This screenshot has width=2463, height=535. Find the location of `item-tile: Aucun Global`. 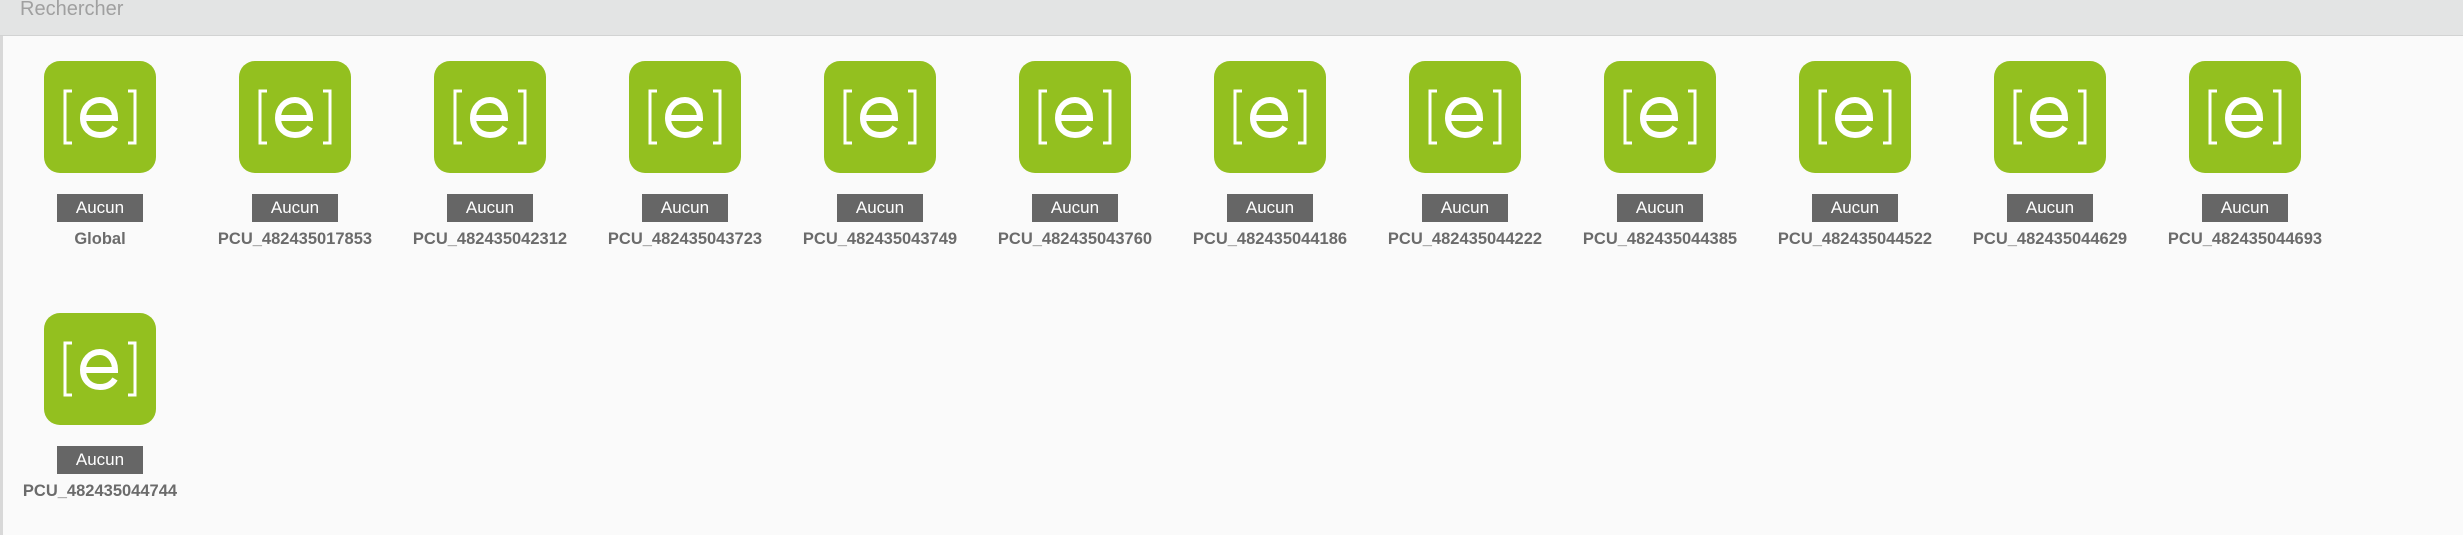

item-tile: Aucun Global is located at coordinates (100, 161).